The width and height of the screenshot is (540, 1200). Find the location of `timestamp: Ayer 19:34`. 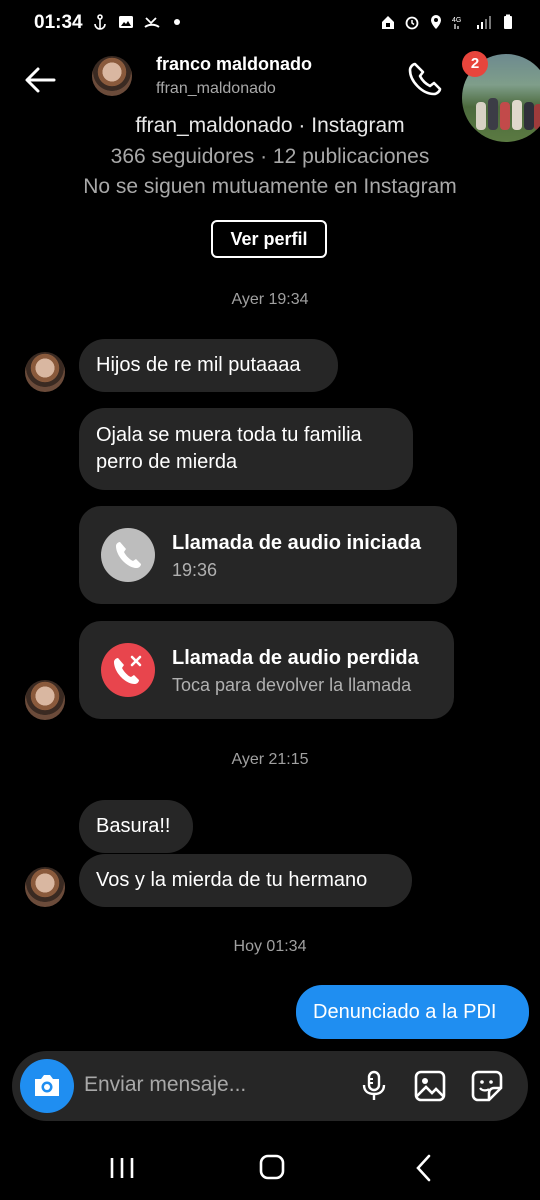

timestamp: Ayer 19:34 is located at coordinates (270, 299).